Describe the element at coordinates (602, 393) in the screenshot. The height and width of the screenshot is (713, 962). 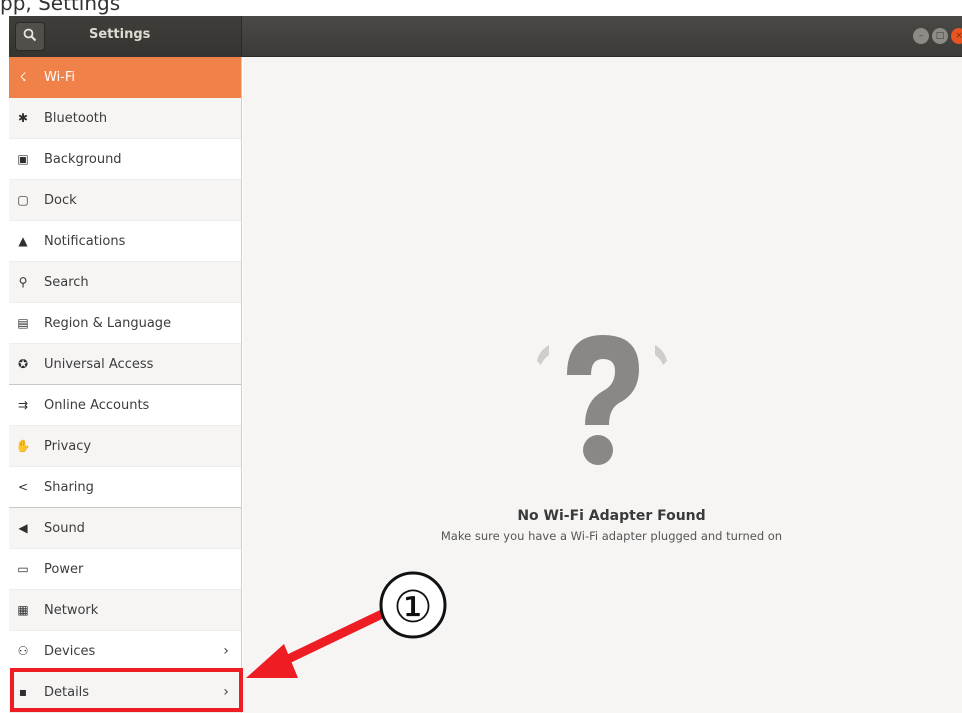
I see `question-mark-icon` at that location.